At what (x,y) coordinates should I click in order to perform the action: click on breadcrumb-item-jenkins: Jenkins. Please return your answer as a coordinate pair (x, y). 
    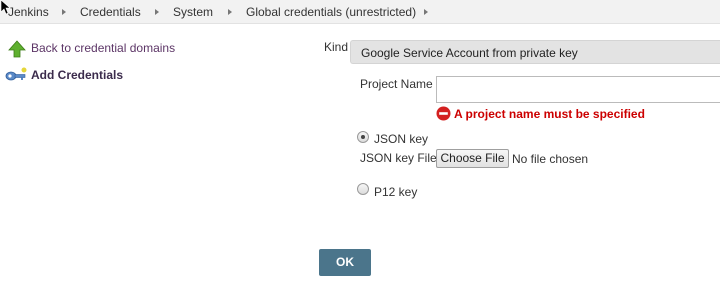
    Looking at the image, I should click on (28, 12).